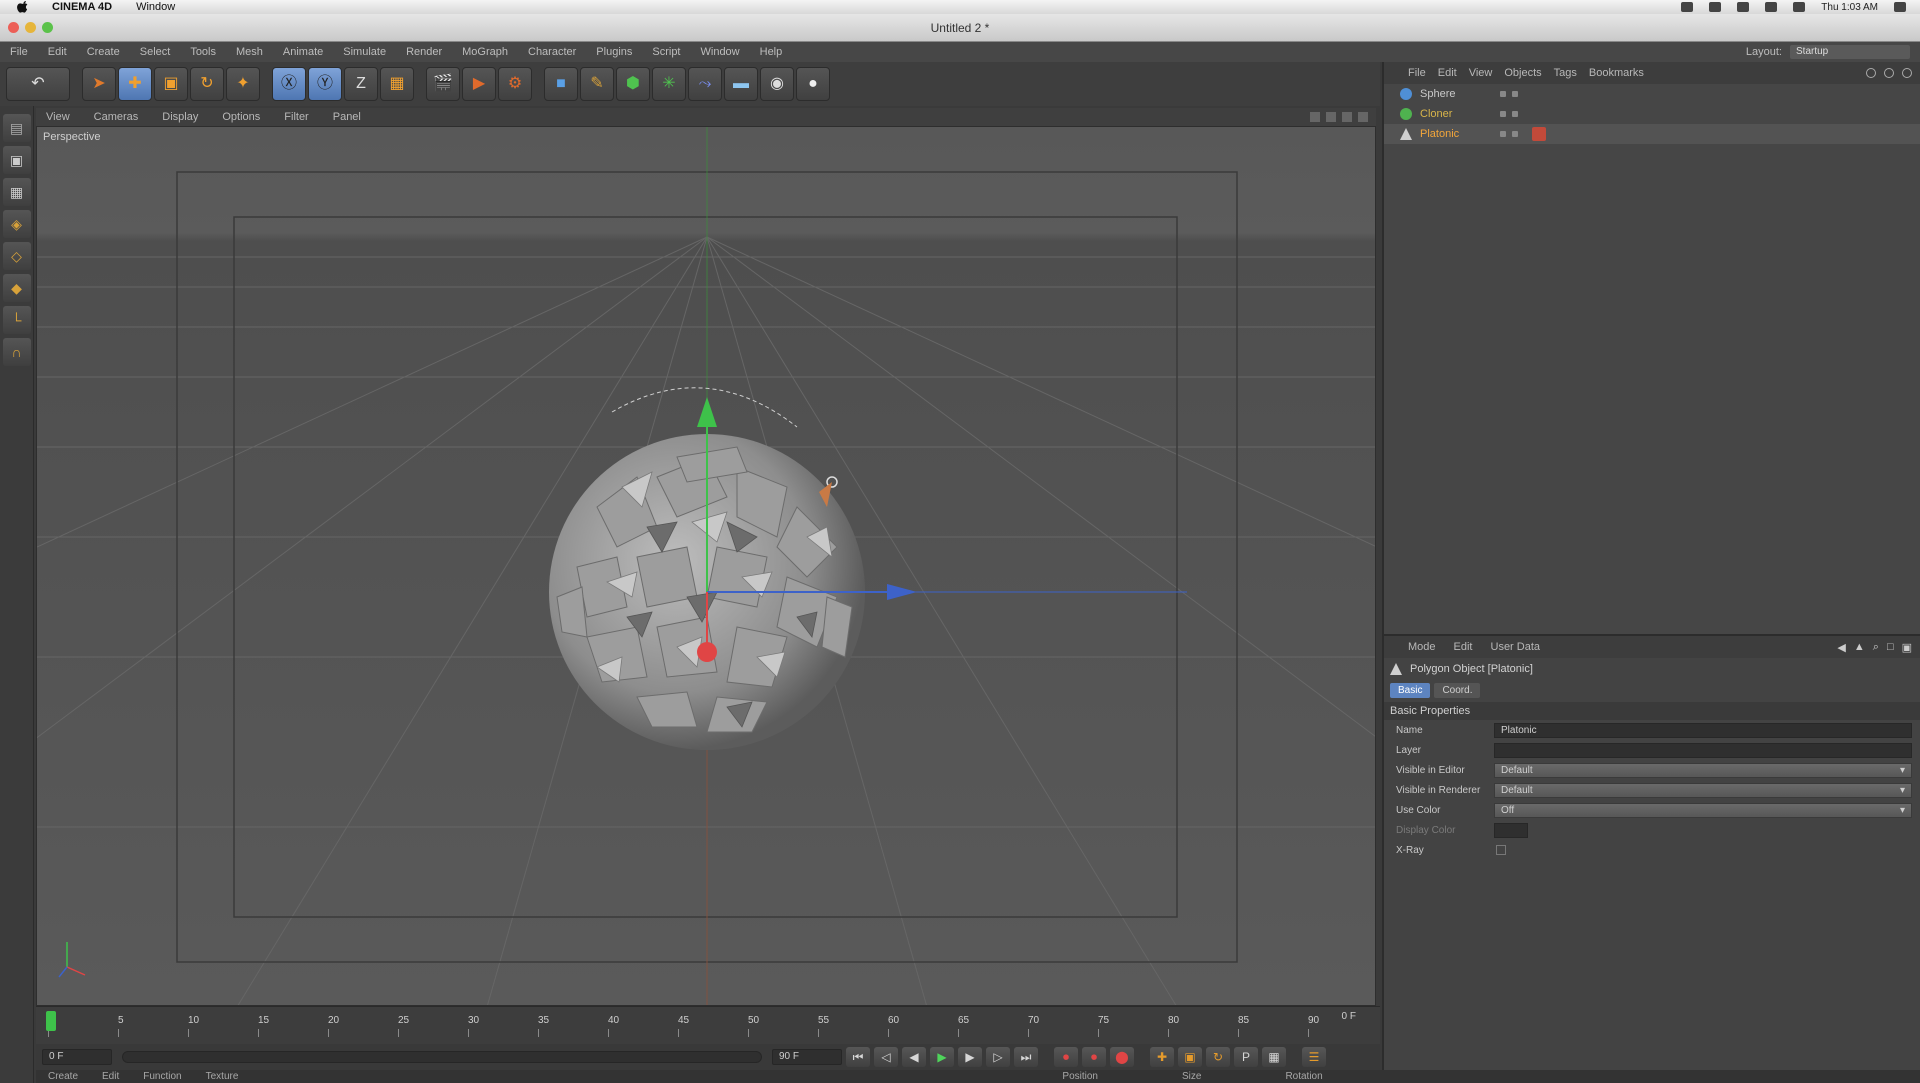 This screenshot has width=1920, height=1083. Describe the element at coordinates (552, 52) in the screenshot. I see `menu-character: Character` at that location.